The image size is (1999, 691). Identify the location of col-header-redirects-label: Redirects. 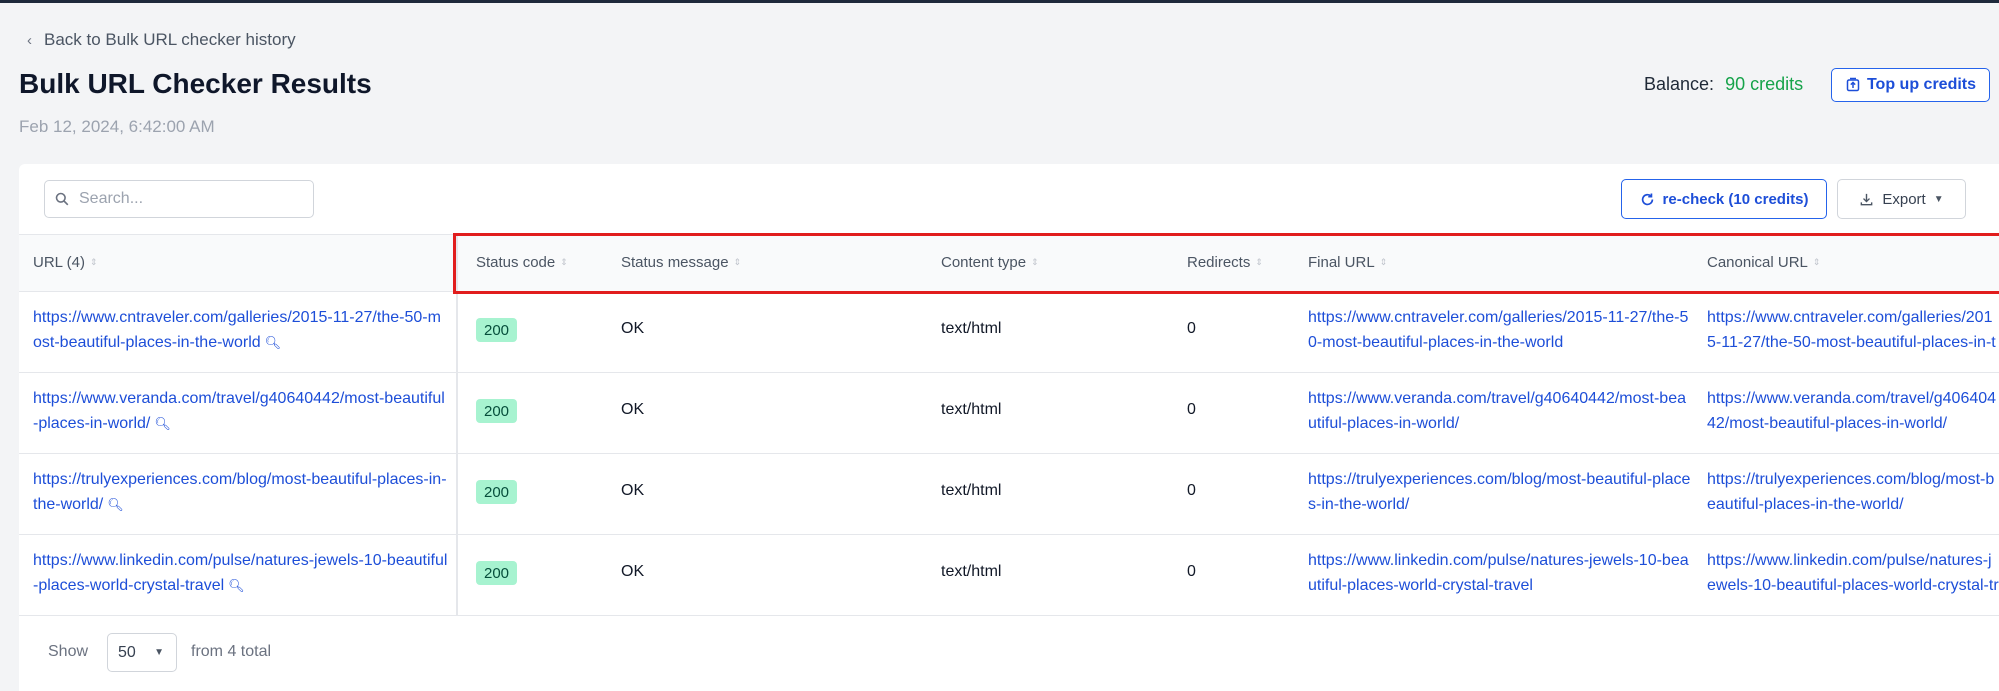
(1219, 262).